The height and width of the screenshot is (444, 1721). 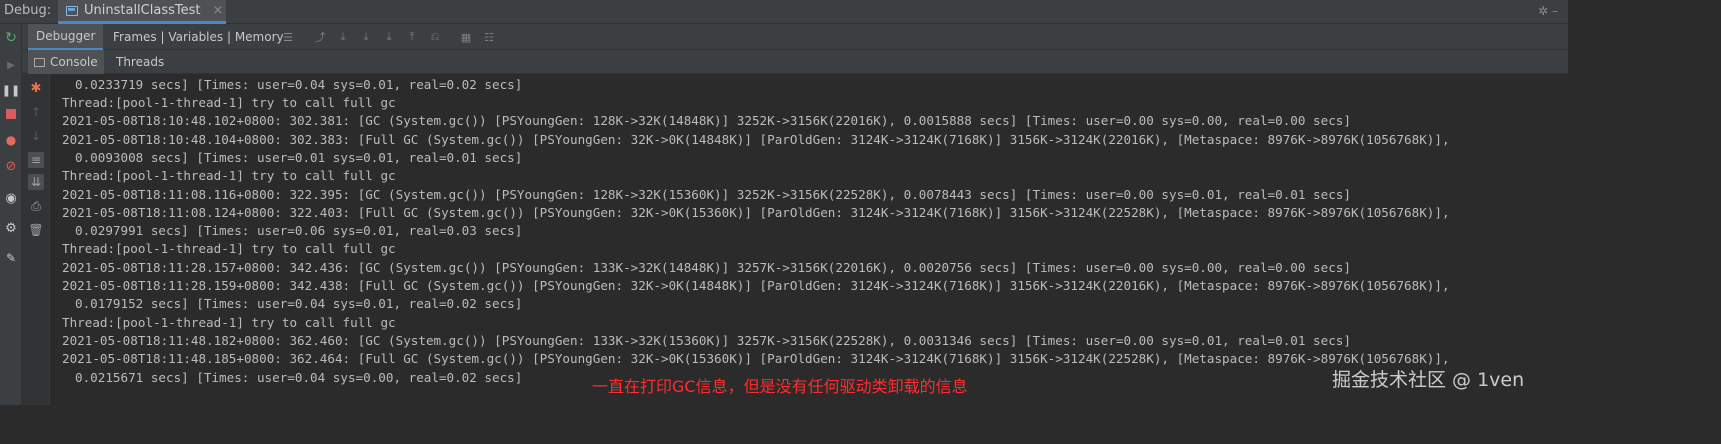 I want to click on mute-breakpoints-icon: ⊘, so click(x=11, y=166).